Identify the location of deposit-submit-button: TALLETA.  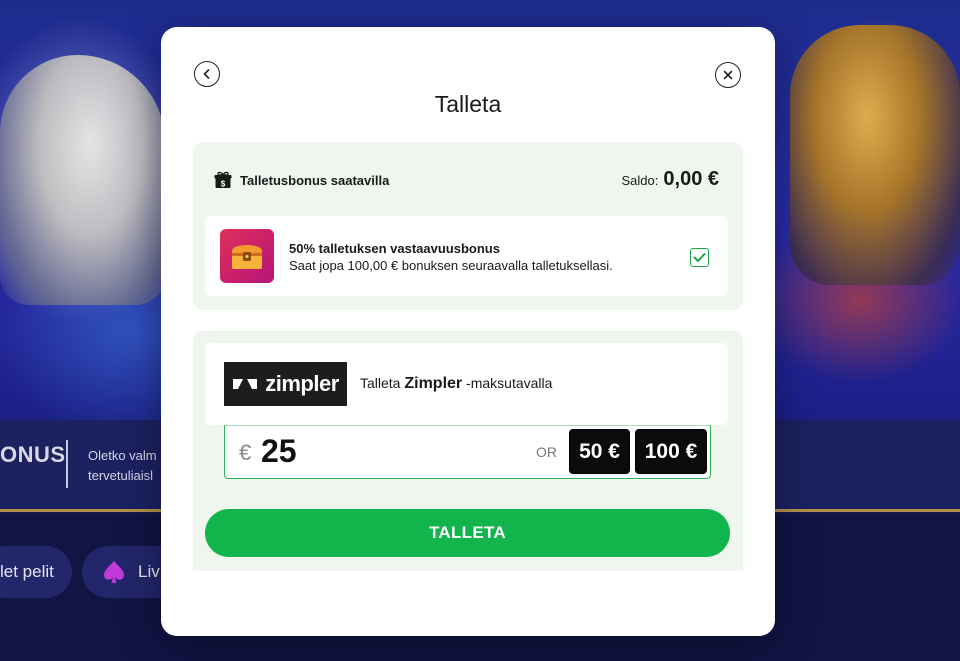
(467, 533).